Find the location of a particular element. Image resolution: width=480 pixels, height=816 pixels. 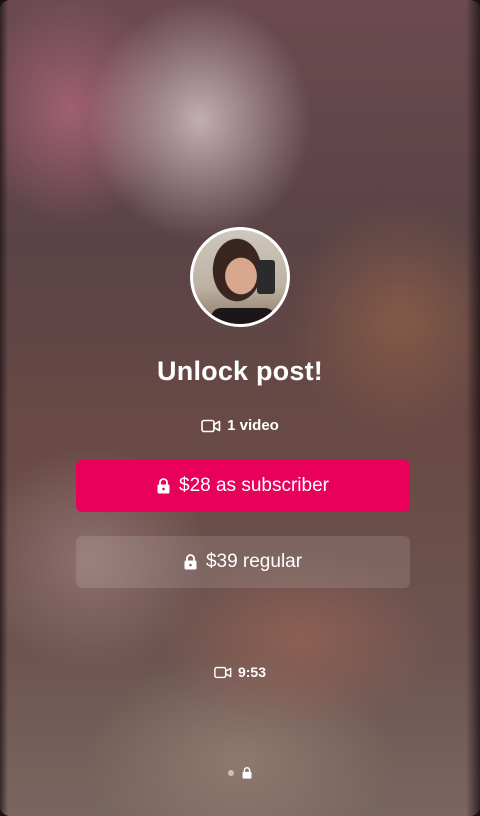

carousel-indicator is located at coordinates (240, 773).